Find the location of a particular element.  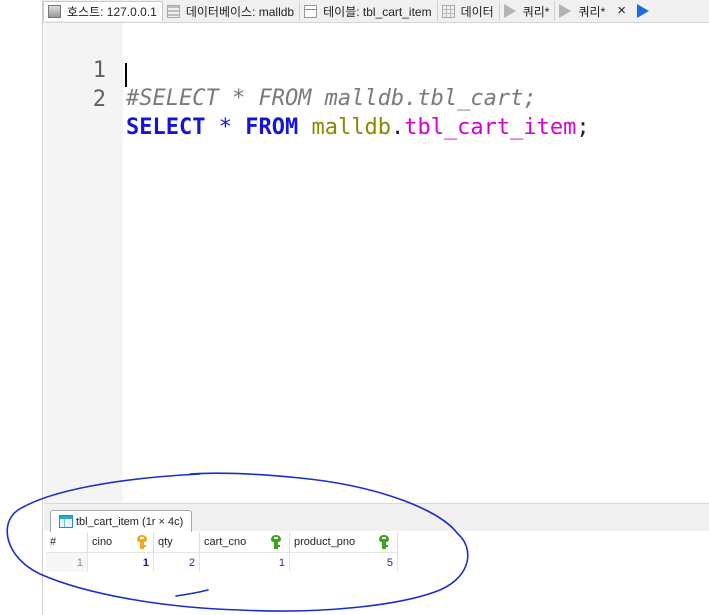

code-line-2: 2 SELECT * FROM malldb.tbl_cart_item; is located at coordinates (376, 99).